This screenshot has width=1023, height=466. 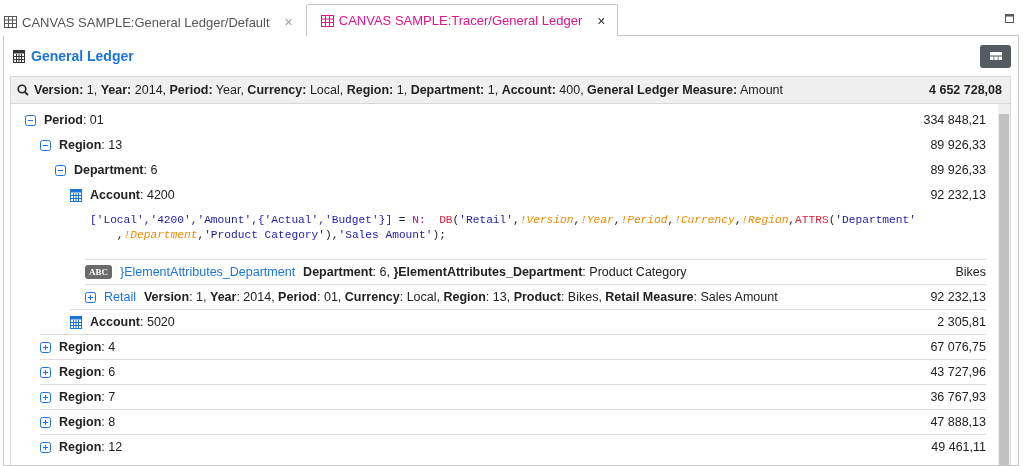 I want to click on node-value: 43 727,96, so click(x=958, y=372).